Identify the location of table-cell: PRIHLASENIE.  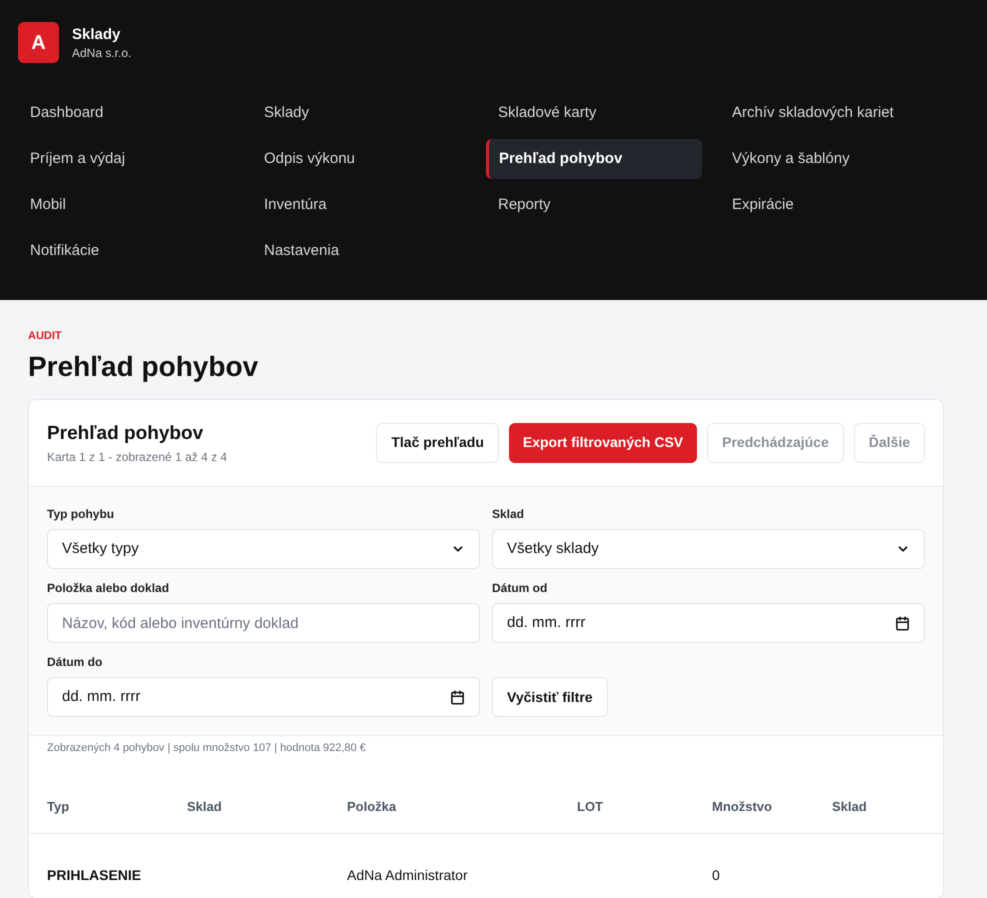
(94, 874).